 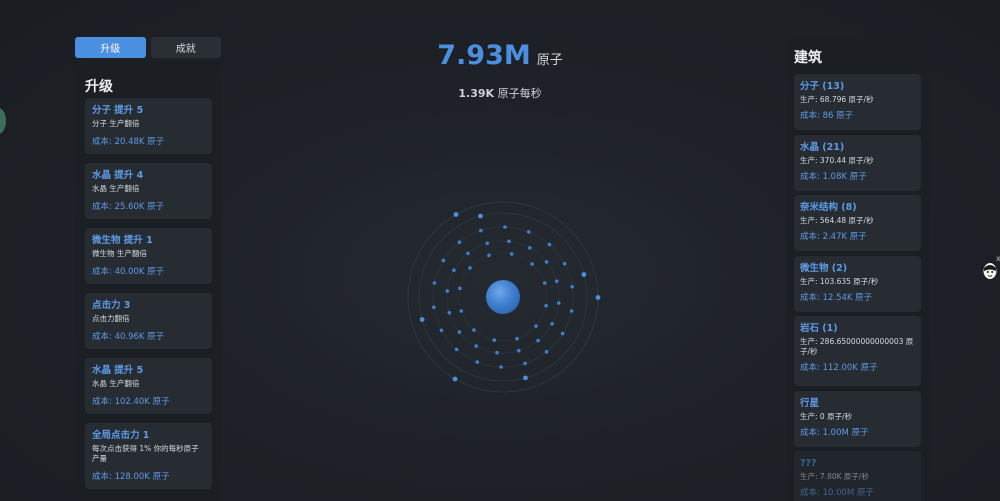 I want to click on building-card-locked: ??? 生产: 7.80K 原子/秒 成本: 10.00M 原子, so click(x=857, y=476).